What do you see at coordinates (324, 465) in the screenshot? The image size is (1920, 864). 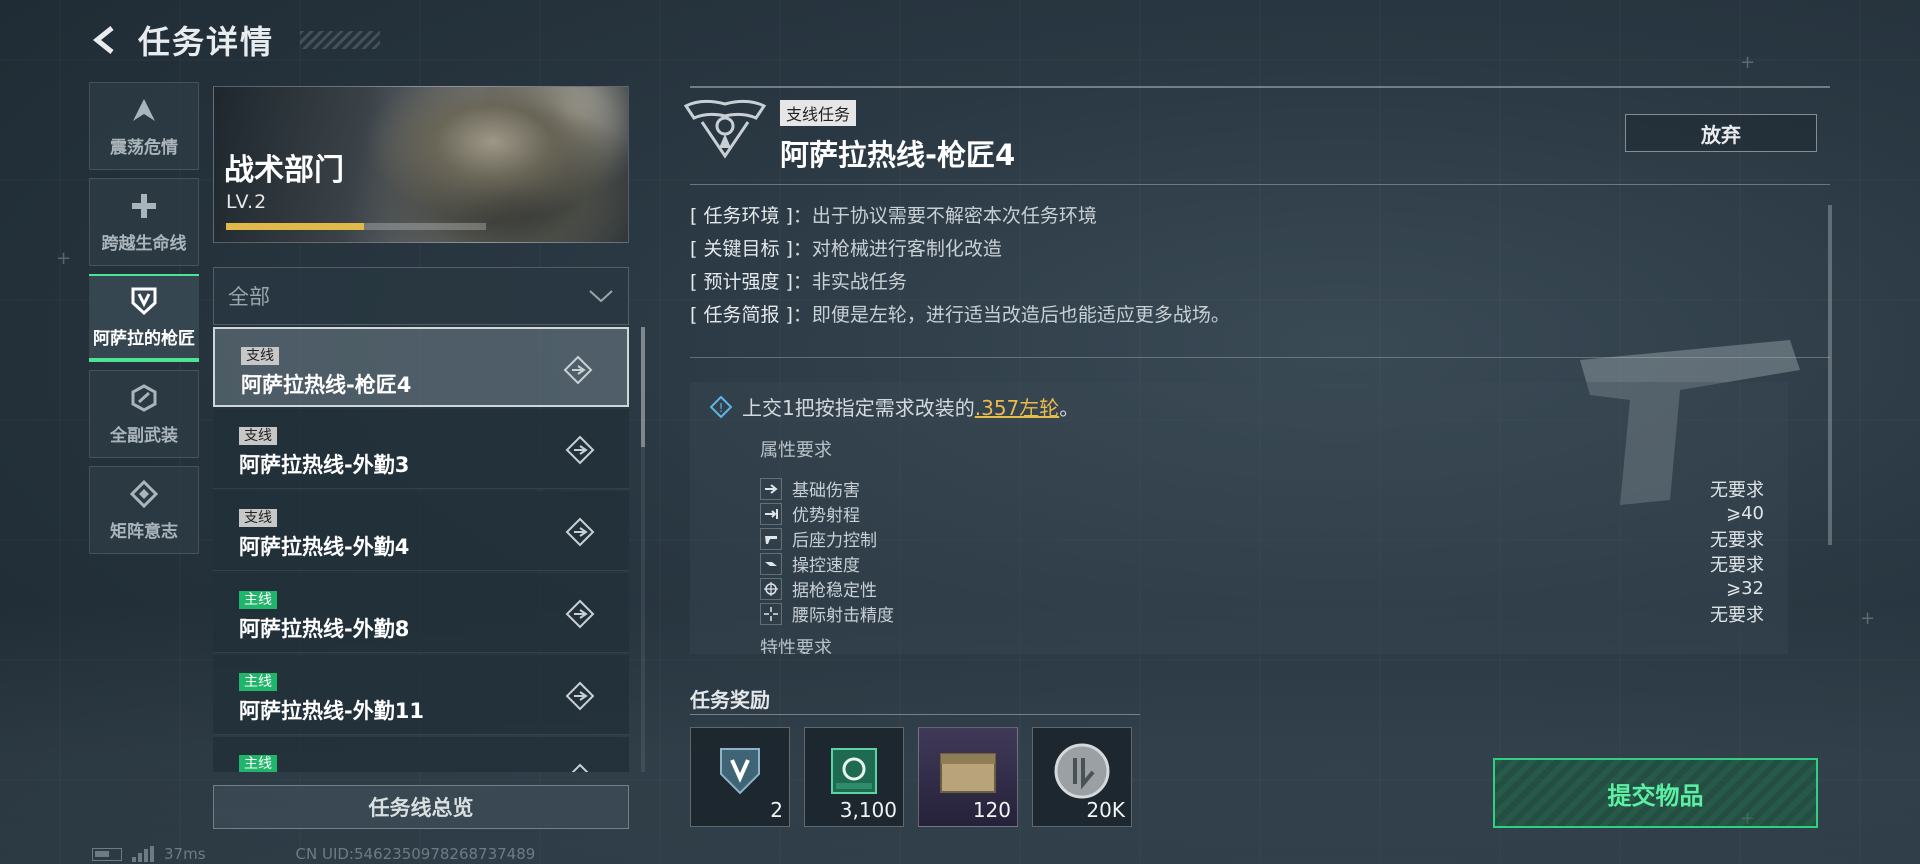 I see `mission-name: 阿萨拉热线-外勤3` at bounding box center [324, 465].